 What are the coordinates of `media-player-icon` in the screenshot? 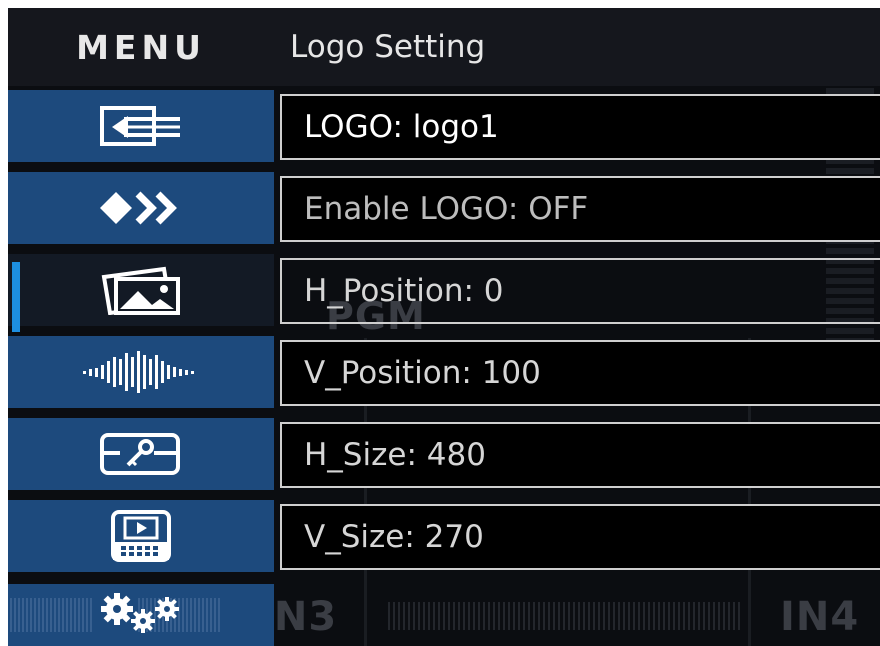 It's located at (141, 536).